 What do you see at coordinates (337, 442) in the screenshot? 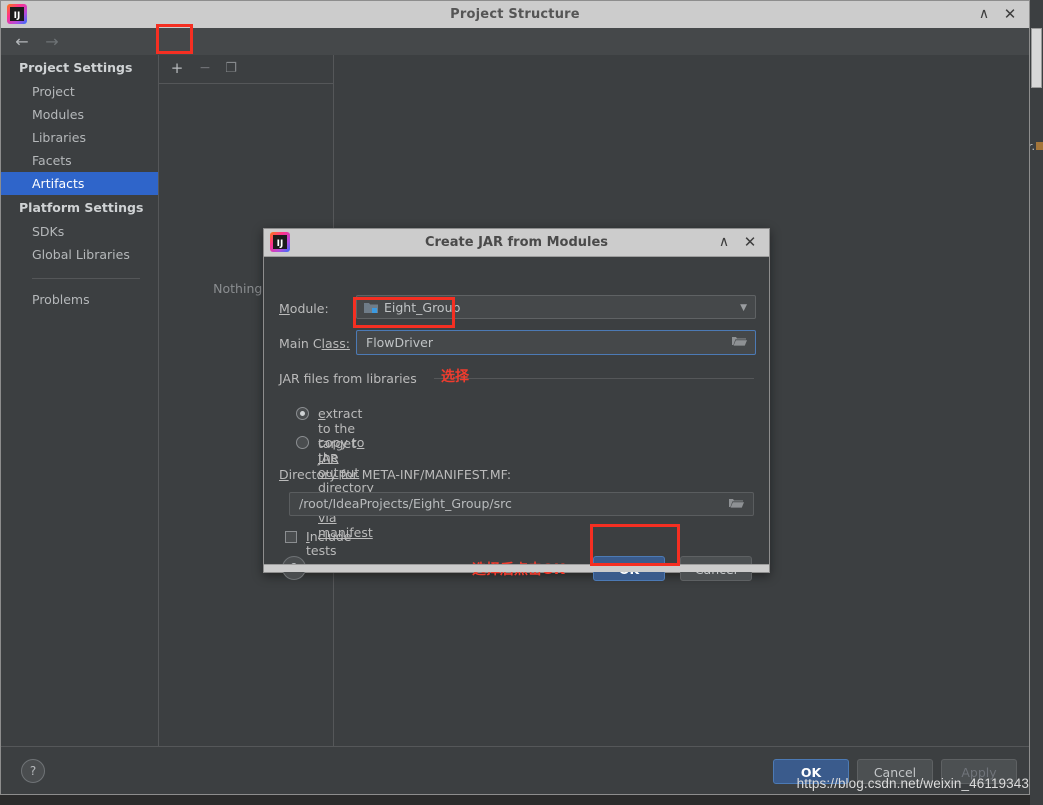
I see `radio-copy-a: copy t` at bounding box center [337, 442].